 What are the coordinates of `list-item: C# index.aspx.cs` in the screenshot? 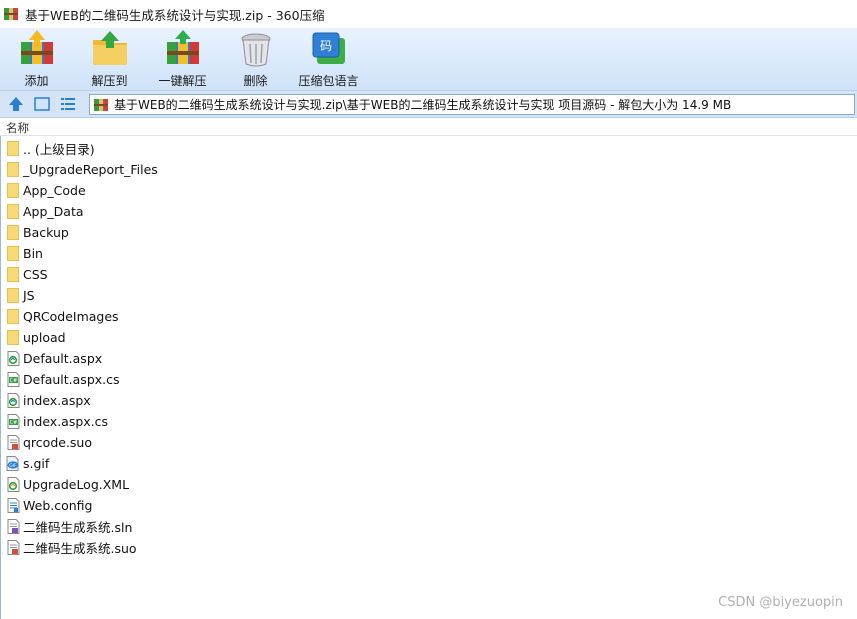 It's located at (428, 421).